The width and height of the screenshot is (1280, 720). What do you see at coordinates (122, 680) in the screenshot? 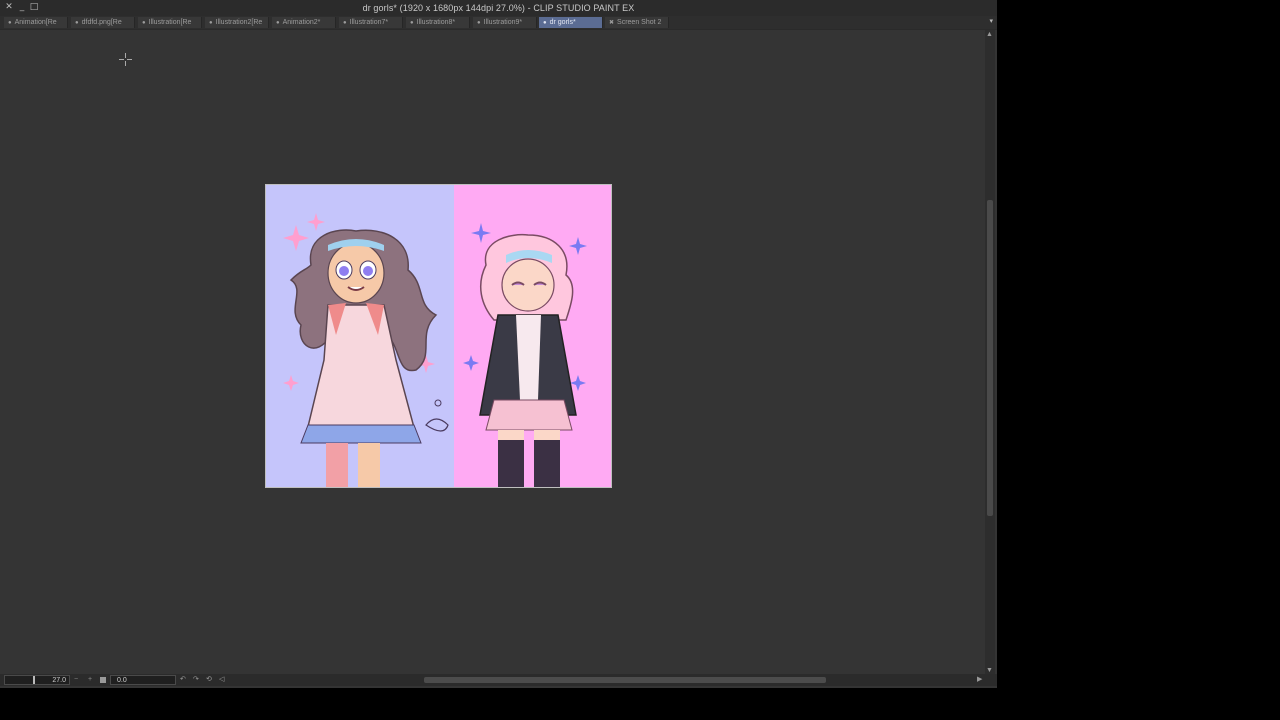
I see `rotation-value: 0.0` at bounding box center [122, 680].